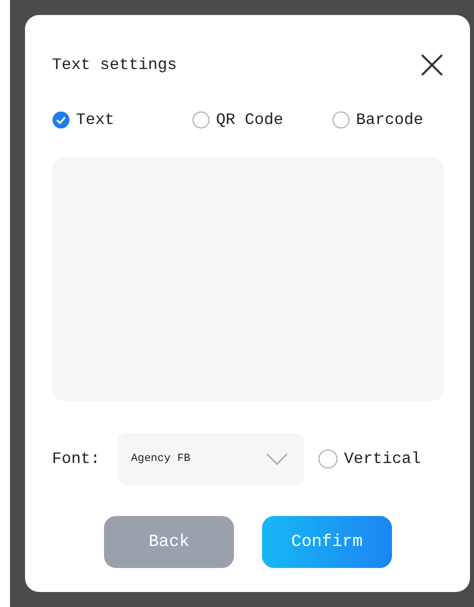 The image size is (474, 607). Describe the element at coordinates (378, 120) in the screenshot. I see `mode-radio: Barcode` at that location.